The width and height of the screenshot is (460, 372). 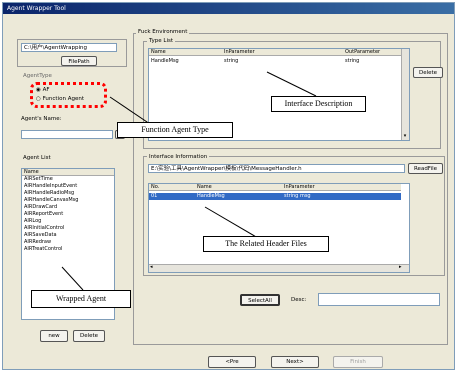 I want to click on agent-list-item: AIRReportEvent, so click(x=68, y=214).